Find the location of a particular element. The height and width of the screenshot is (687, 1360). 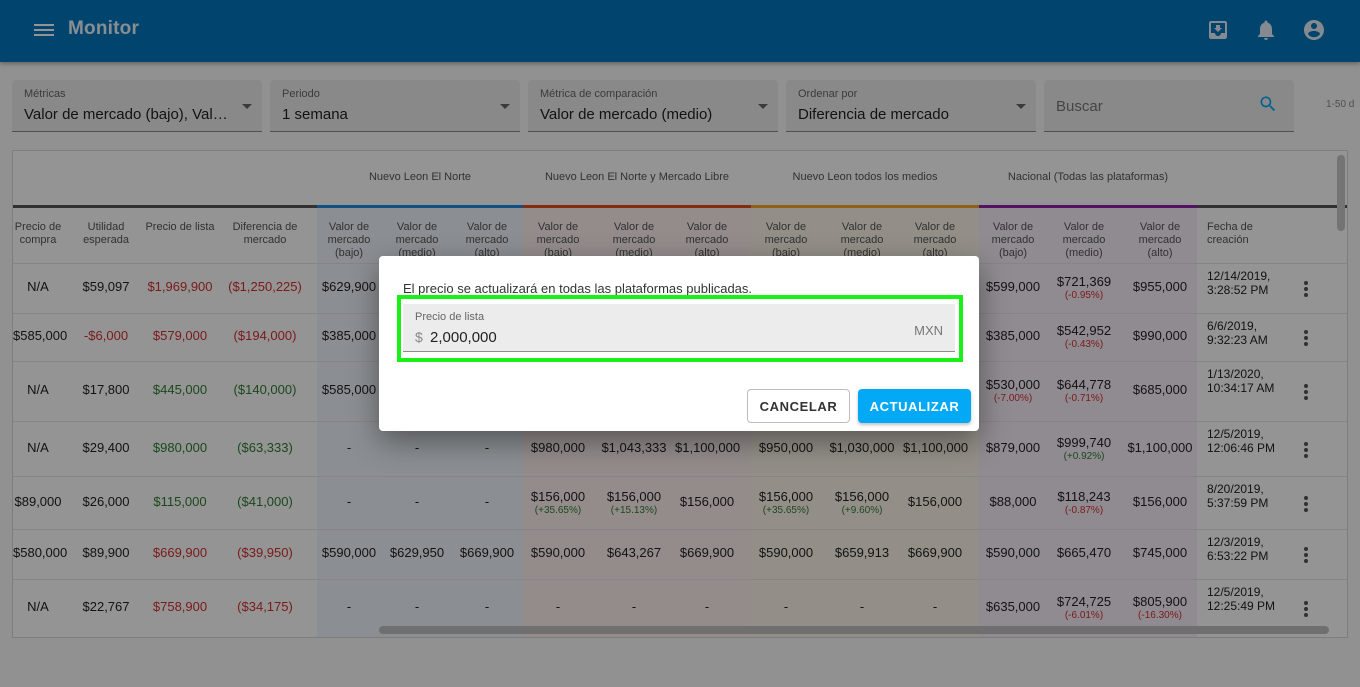

cancel-button: CANCELAR is located at coordinates (798, 406).